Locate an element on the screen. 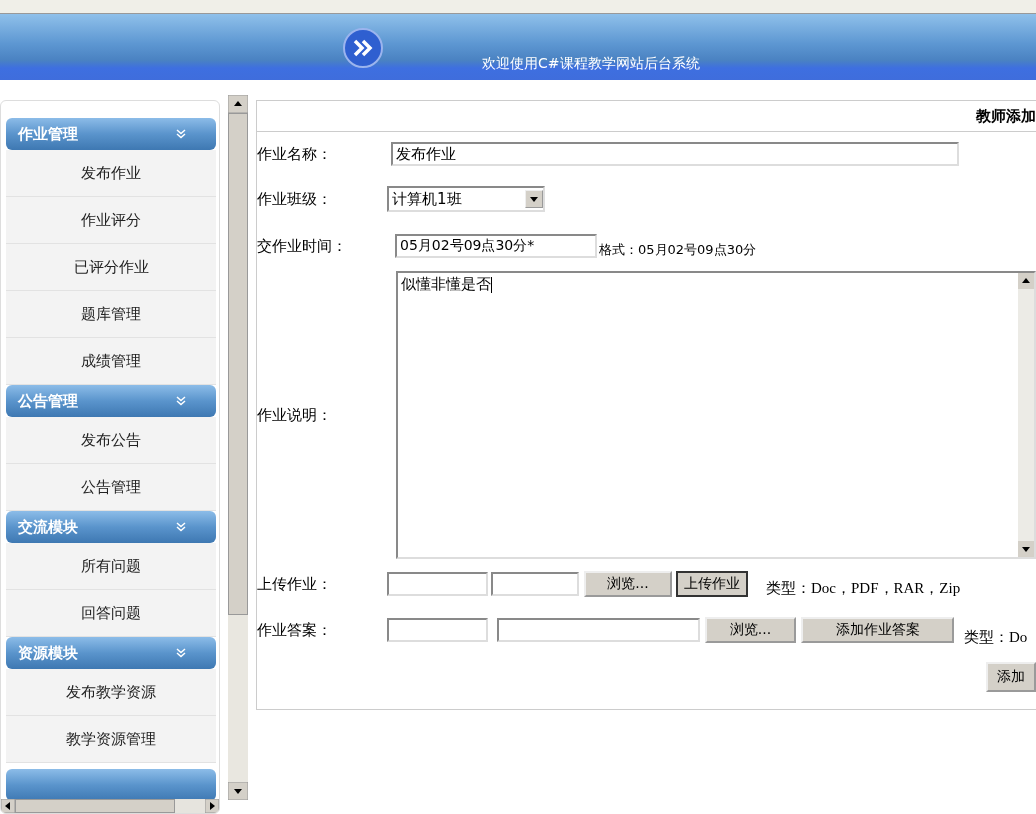 This screenshot has width=1036, height=814. group-title: 资源模块 is located at coordinates (48, 653).